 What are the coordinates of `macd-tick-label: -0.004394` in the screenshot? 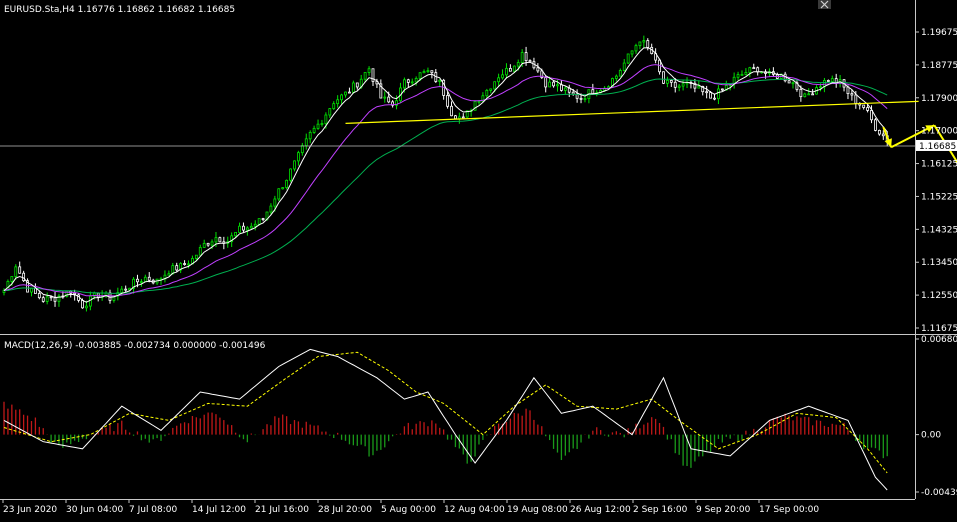 It's located at (939, 493).